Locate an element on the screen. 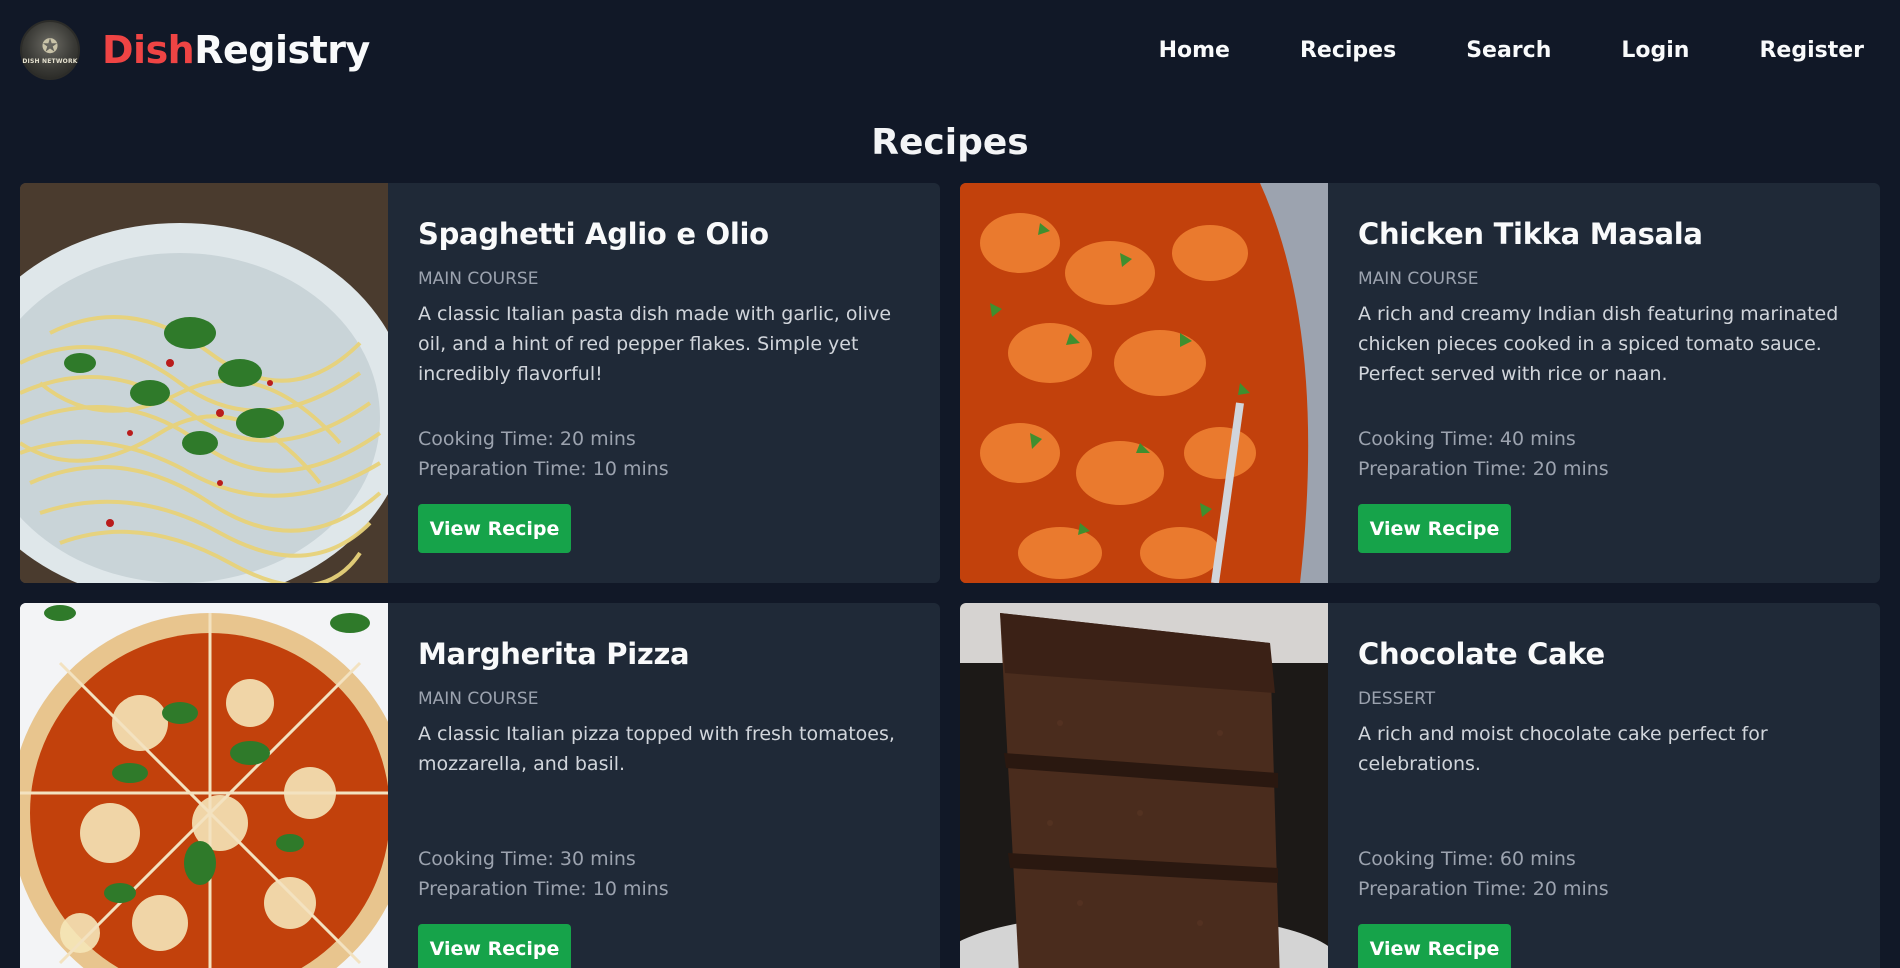 The width and height of the screenshot is (1900, 968). recipe-image-tikka-masala is located at coordinates (1144, 383).